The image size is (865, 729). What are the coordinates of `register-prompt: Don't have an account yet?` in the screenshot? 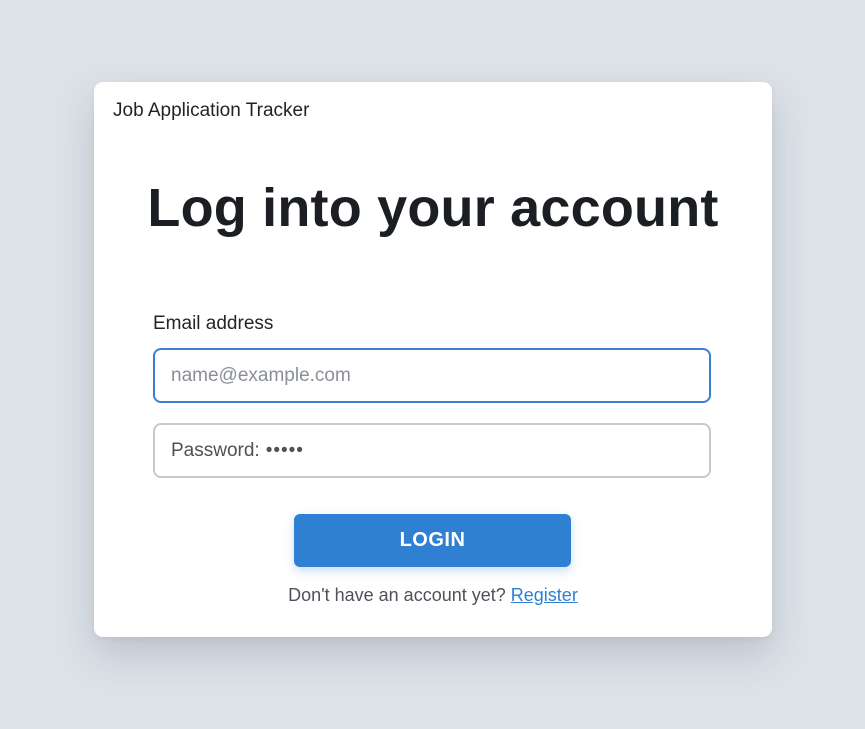 It's located at (397, 595).